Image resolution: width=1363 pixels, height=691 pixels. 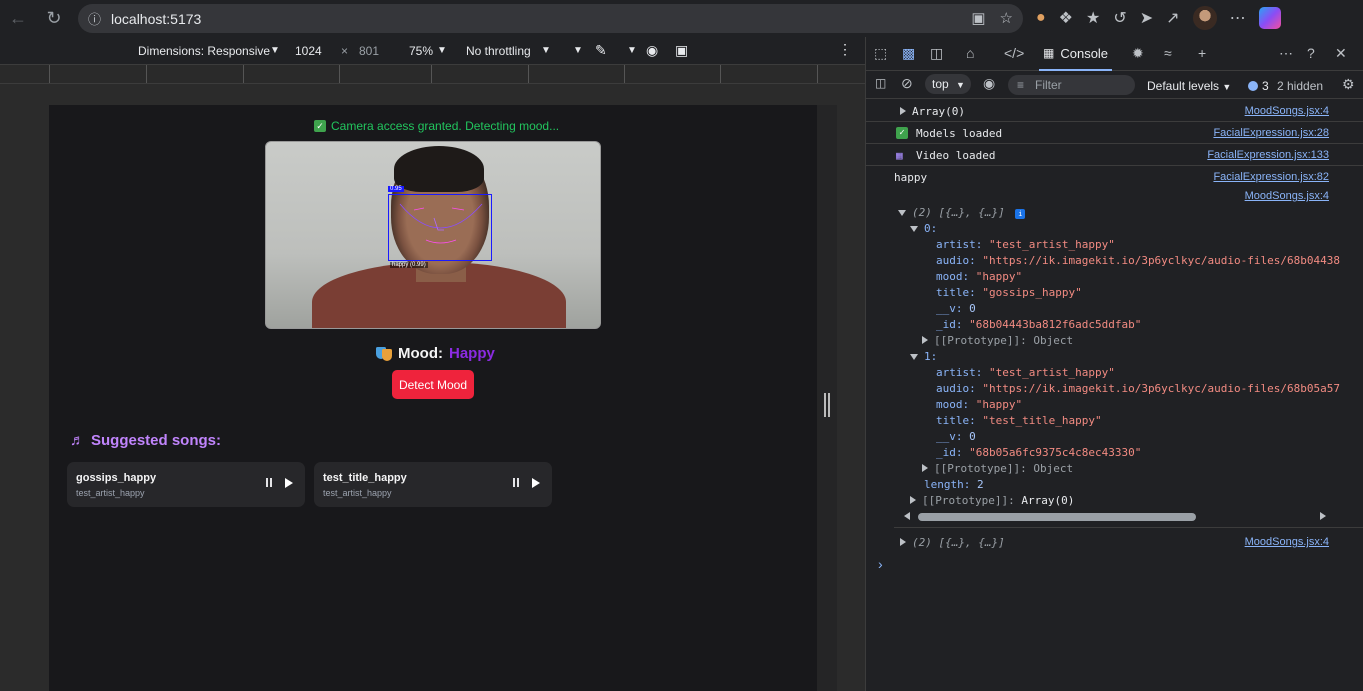 I want to click on media-query-ruler, so click(x=432, y=74).